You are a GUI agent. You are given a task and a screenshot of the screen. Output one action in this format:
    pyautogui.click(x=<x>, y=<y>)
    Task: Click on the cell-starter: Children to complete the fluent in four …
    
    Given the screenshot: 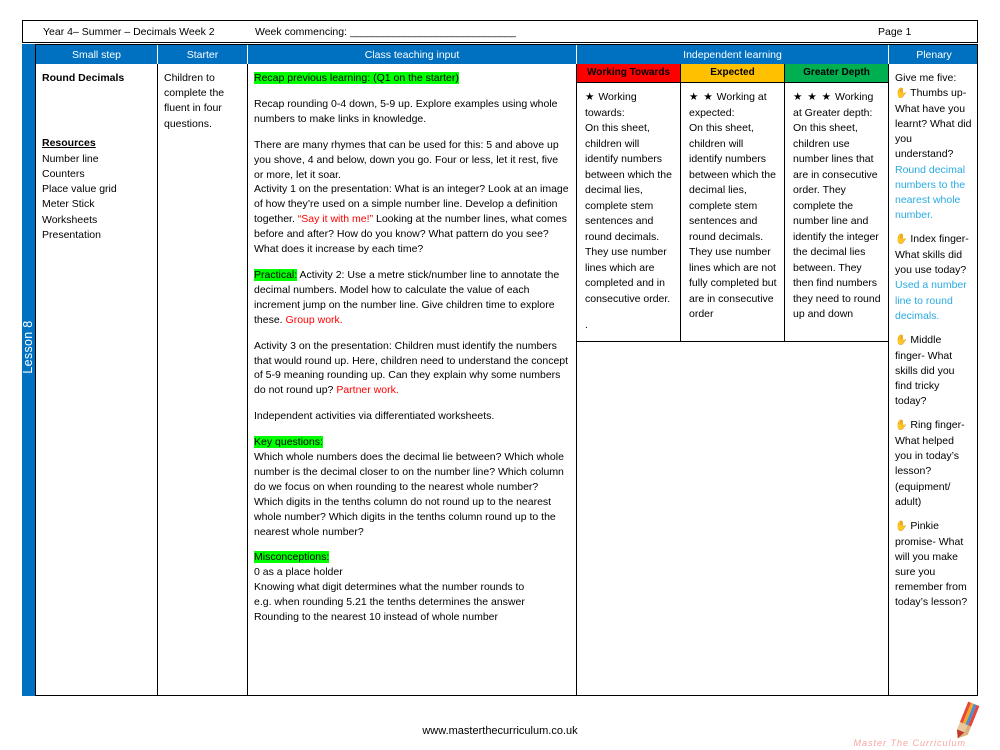 What is the action you would take?
    pyautogui.click(x=203, y=379)
    